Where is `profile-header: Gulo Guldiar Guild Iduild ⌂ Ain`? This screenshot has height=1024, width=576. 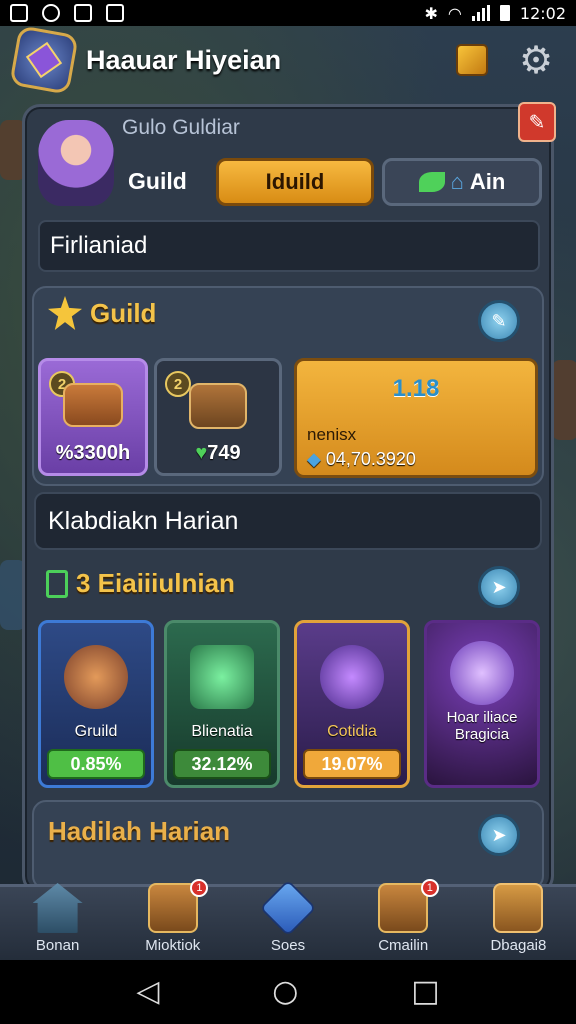 profile-header: Gulo Guldiar Guild Iduild ⌂ Ain is located at coordinates (292, 162).